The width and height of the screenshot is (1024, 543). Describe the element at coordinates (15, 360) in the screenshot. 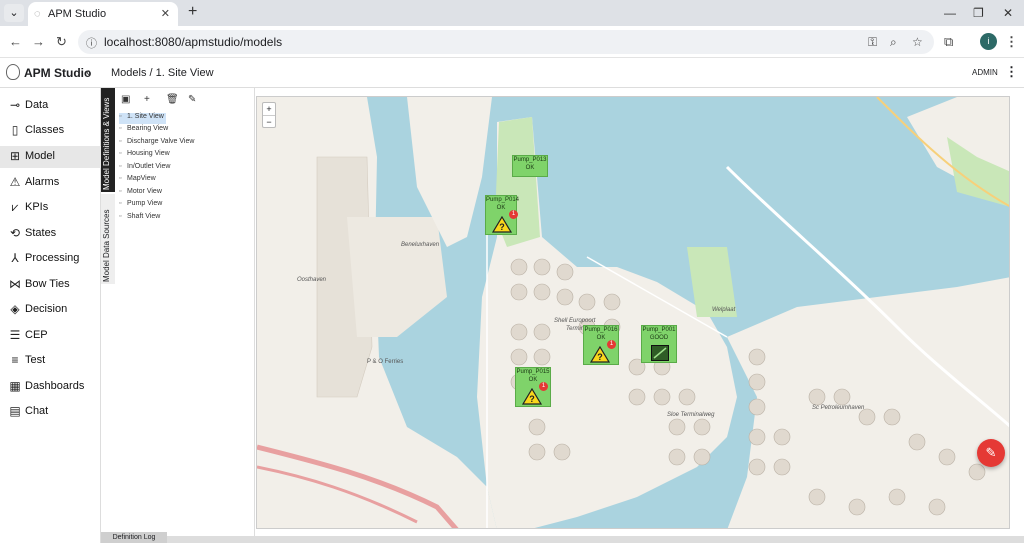

I see `test-checklist-icon: ≡` at that location.